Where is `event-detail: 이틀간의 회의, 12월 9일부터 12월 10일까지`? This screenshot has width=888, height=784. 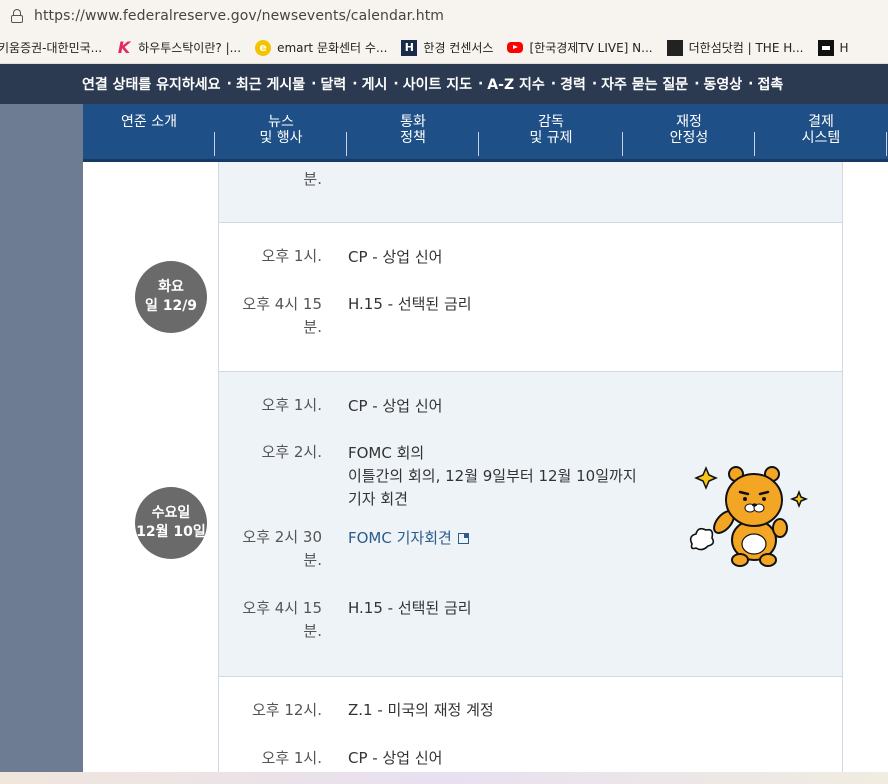 event-detail: 이틀간의 회의, 12월 9일부터 12월 10일까지 is located at coordinates (492, 476).